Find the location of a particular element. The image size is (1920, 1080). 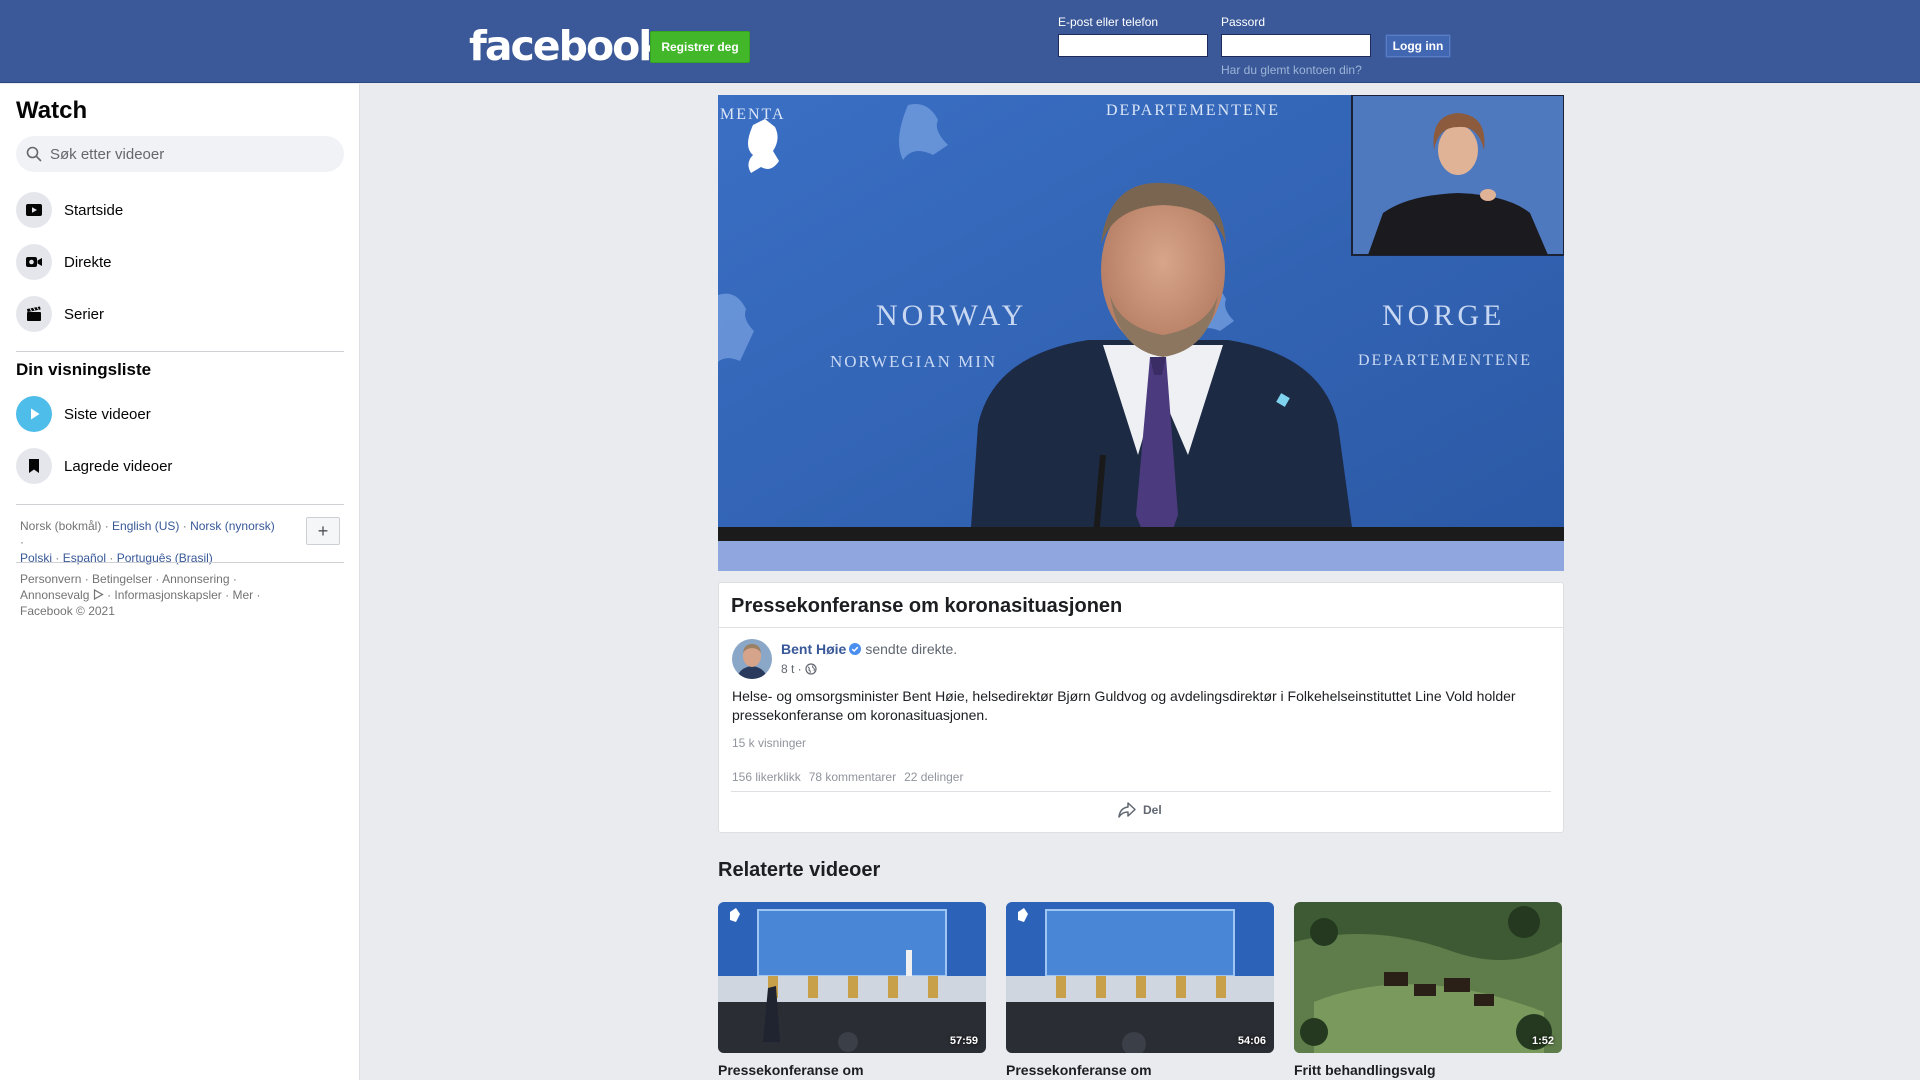

sidebar-item-serier: Serier is located at coordinates (180, 314).